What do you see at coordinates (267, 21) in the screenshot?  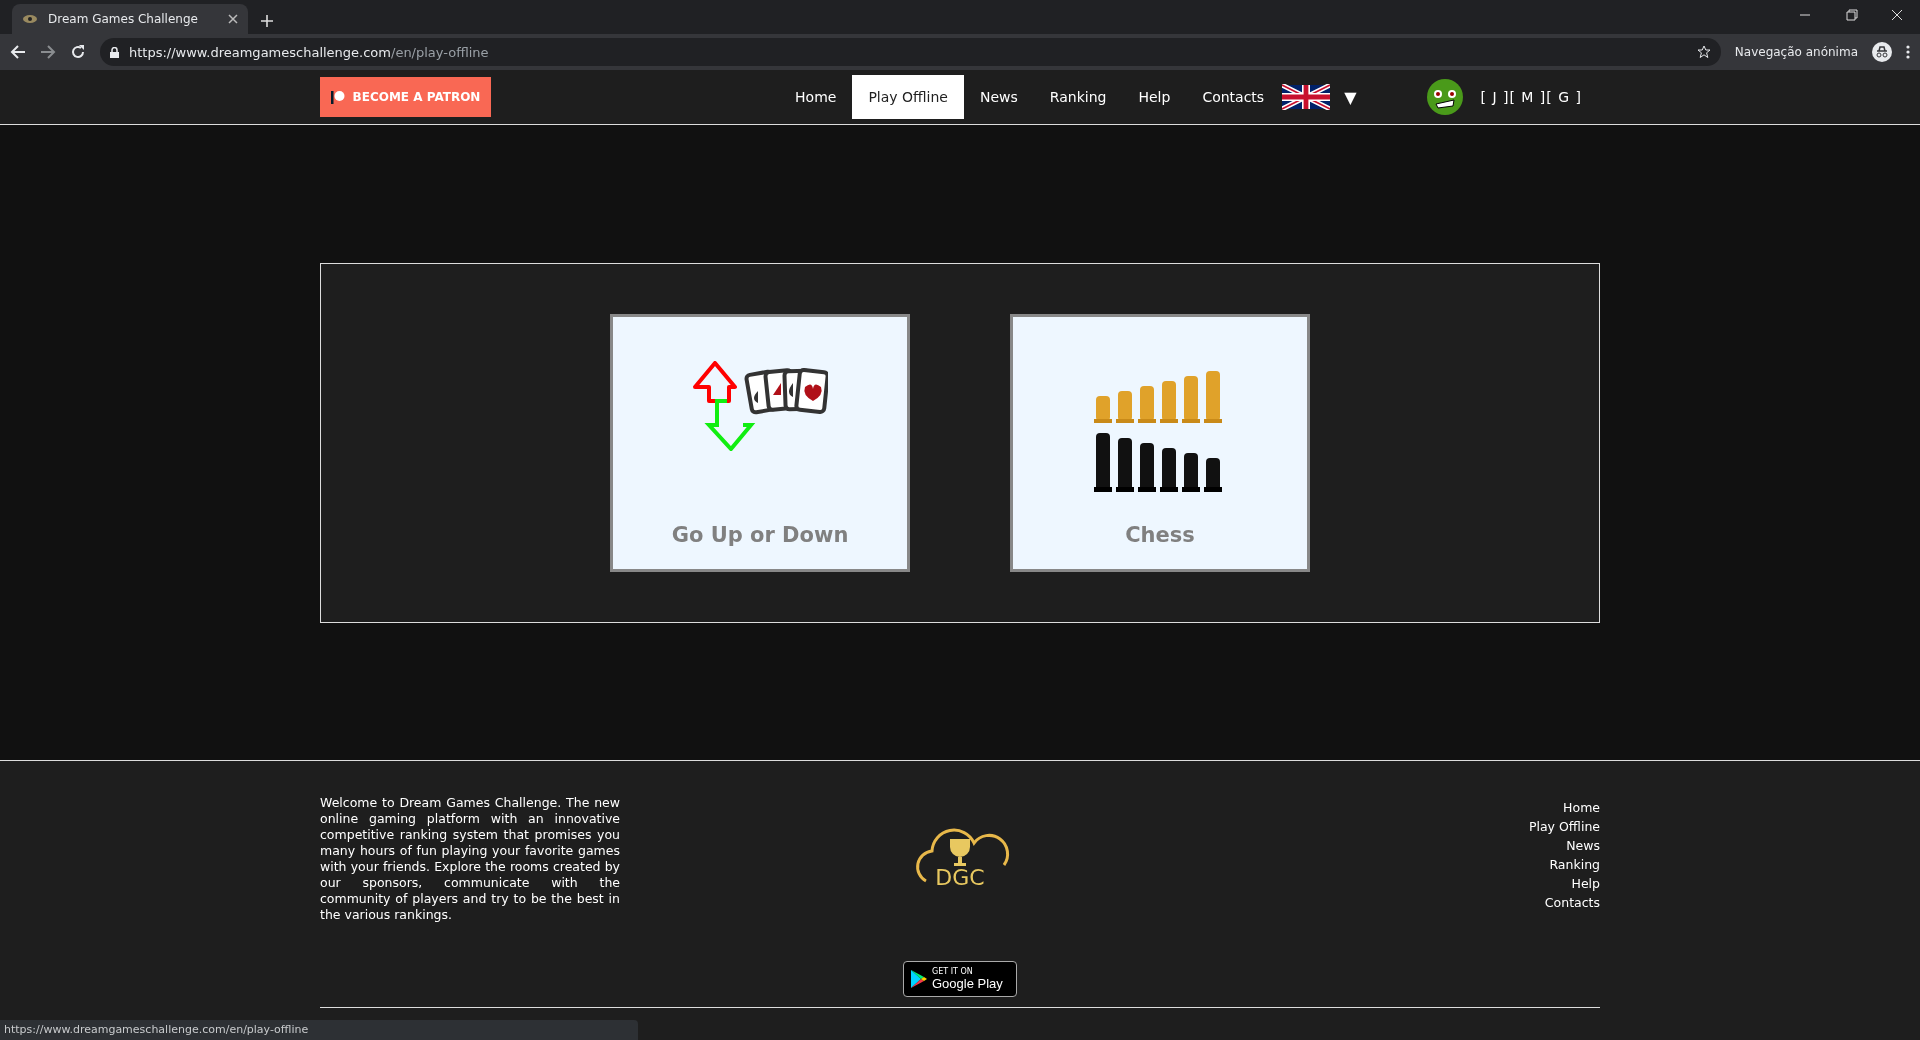 I see `new-tab-icon` at bounding box center [267, 21].